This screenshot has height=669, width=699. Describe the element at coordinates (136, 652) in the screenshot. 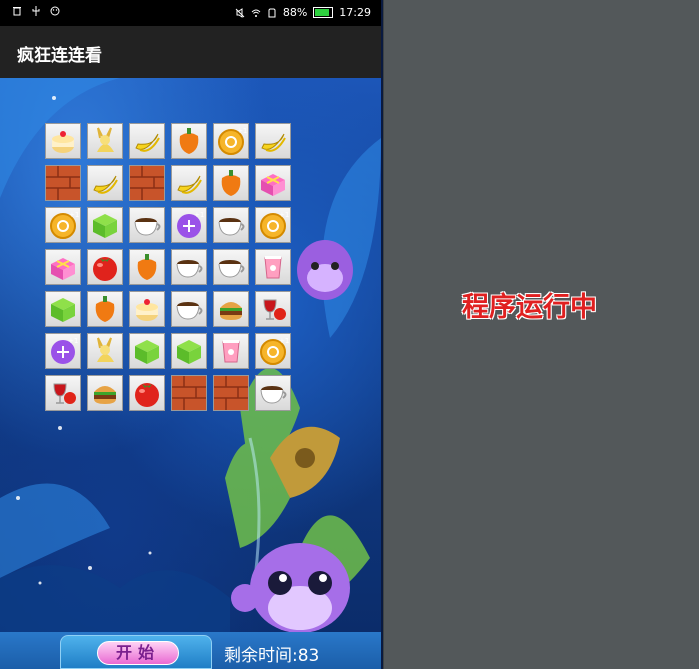

I see `start-button: 开始` at that location.